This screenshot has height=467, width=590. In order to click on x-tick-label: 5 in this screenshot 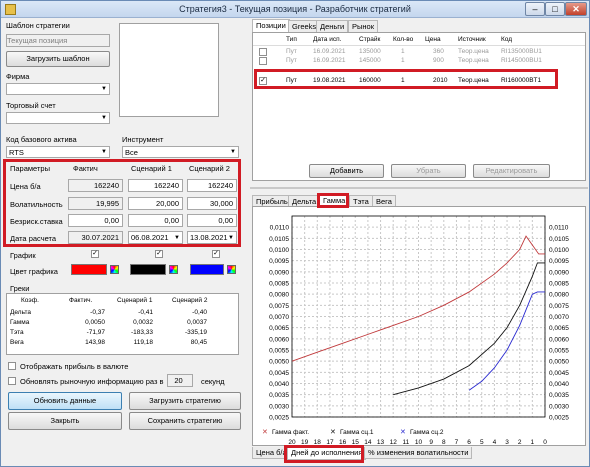, I will do `click(482, 442)`.